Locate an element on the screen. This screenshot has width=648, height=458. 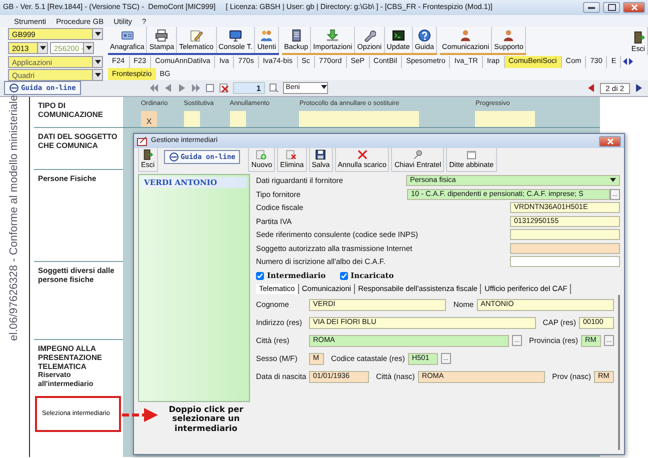
arrow is located at coordinates (140, 415).